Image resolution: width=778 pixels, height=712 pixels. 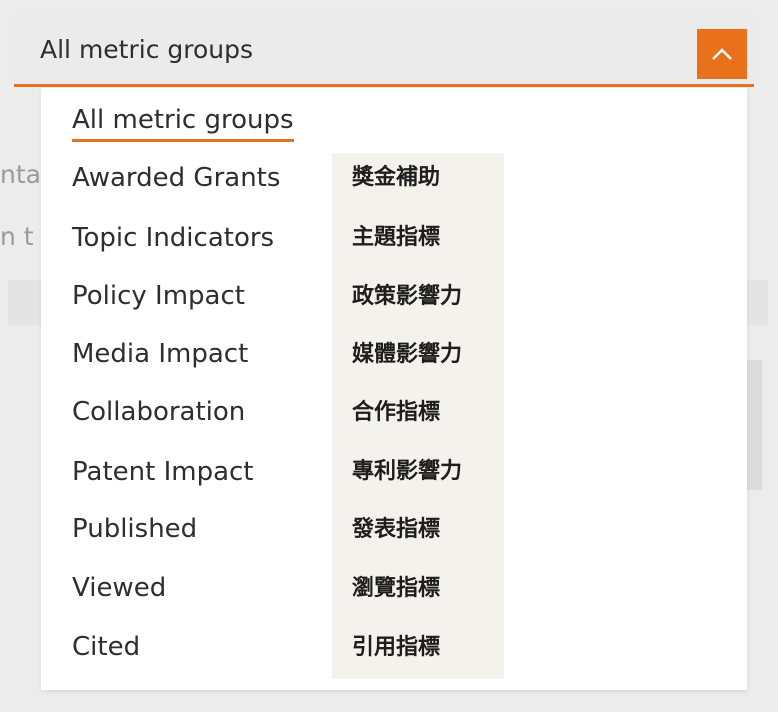 What do you see at coordinates (163, 472) in the screenshot?
I see `option-patent-impact: Patent Impact` at bounding box center [163, 472].